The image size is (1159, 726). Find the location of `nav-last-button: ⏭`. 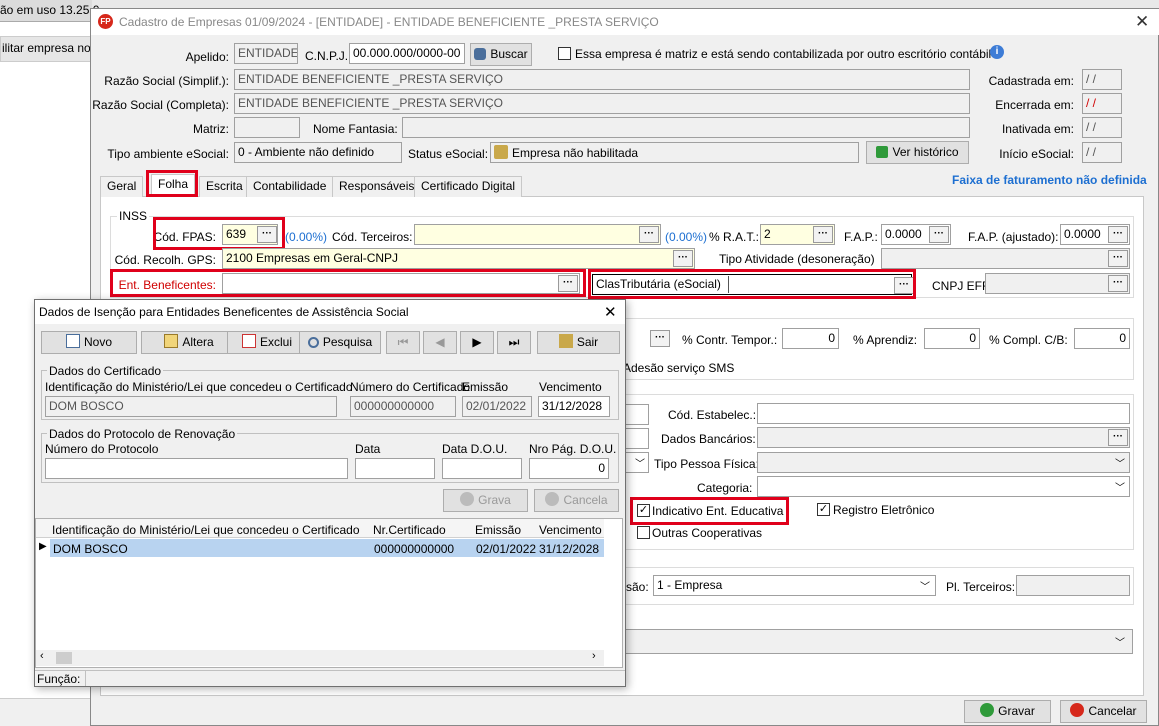

nav-last-button: ⏭ is located at coordinates (514, 342).